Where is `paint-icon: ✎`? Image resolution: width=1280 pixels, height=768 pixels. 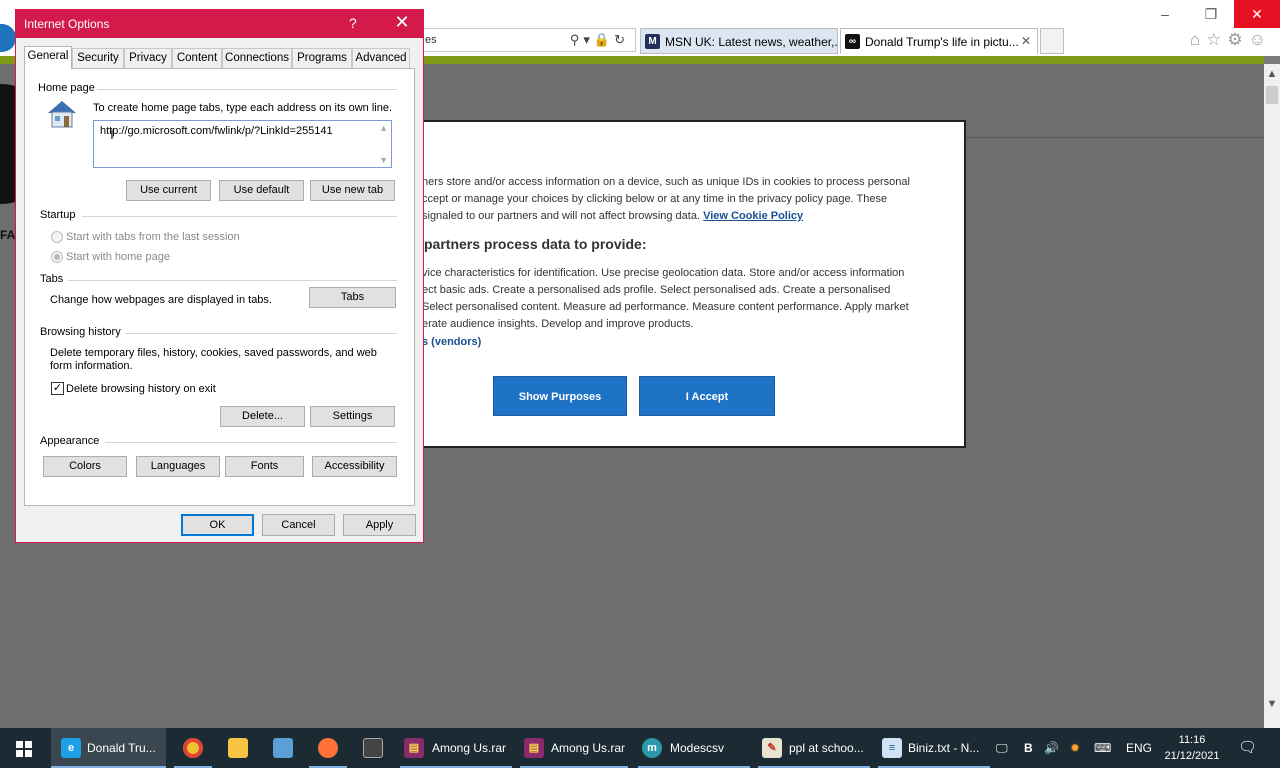
paint-icon: ✎ is located at coordinates (772, 748).